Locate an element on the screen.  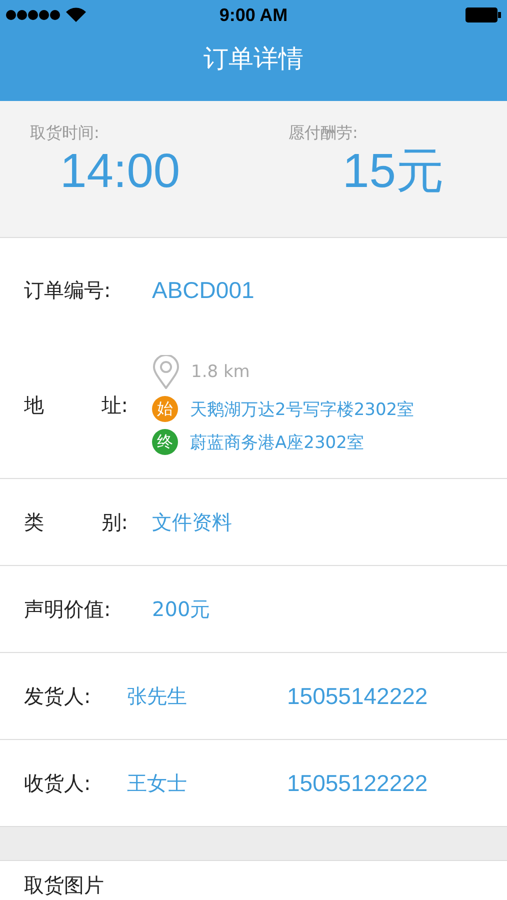
battery-icon is located at coordinates (482, 15).